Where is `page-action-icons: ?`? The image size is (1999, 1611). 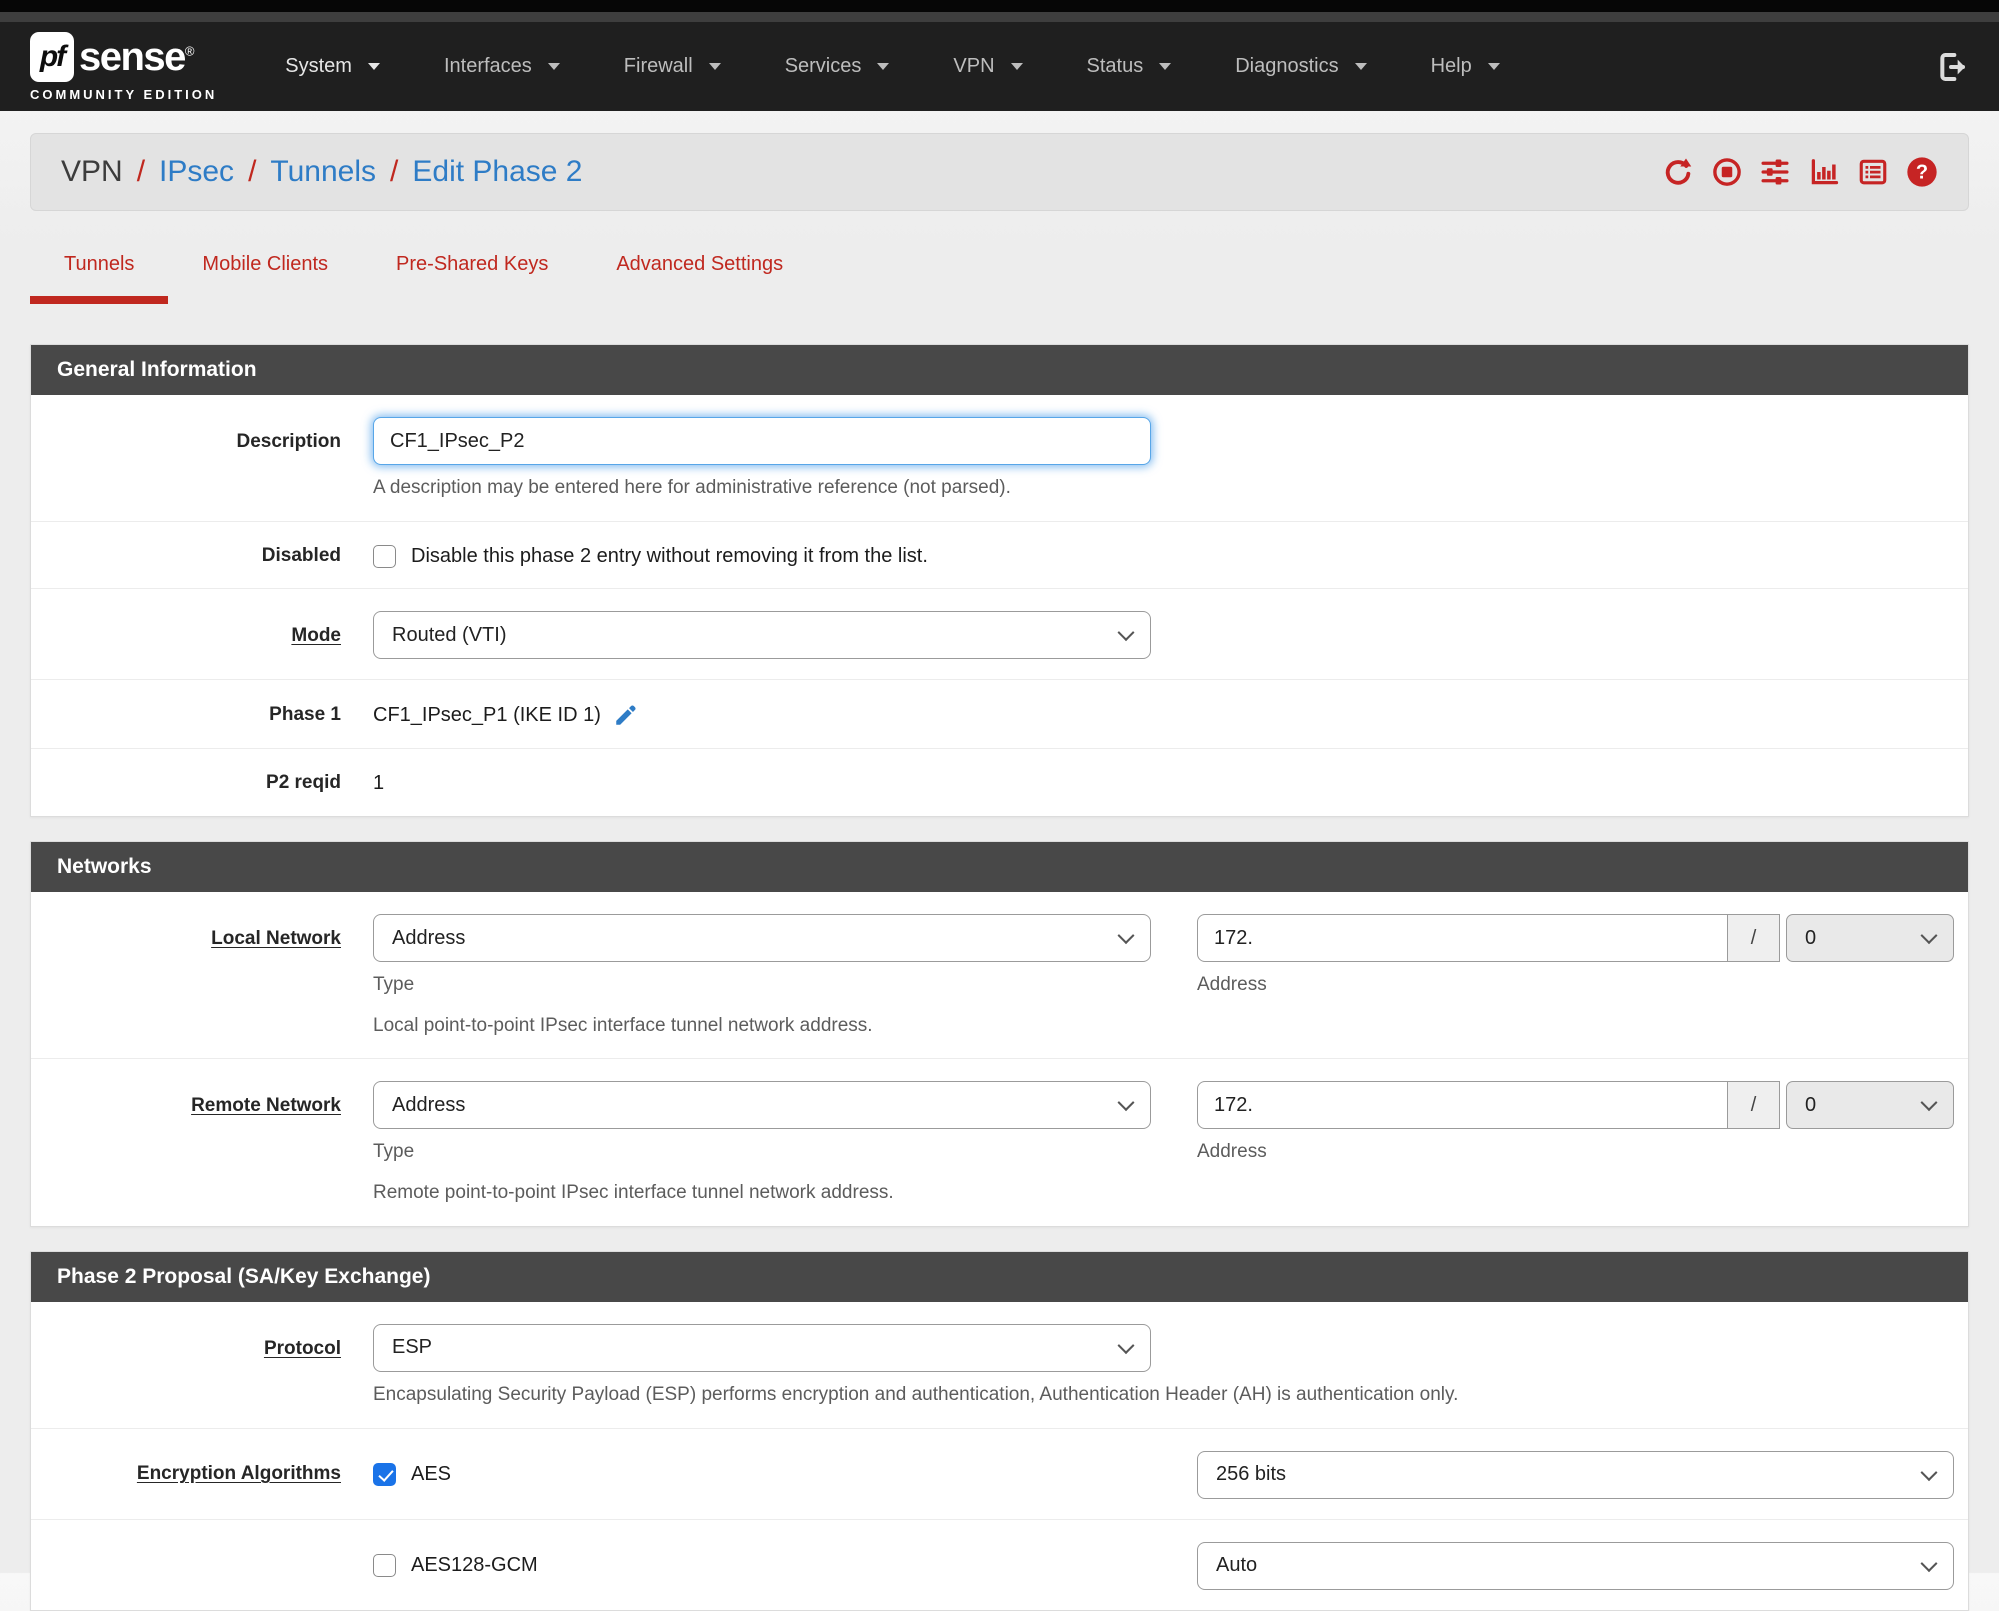
page-action-icons: ? is located at coordinates (1799, 172).